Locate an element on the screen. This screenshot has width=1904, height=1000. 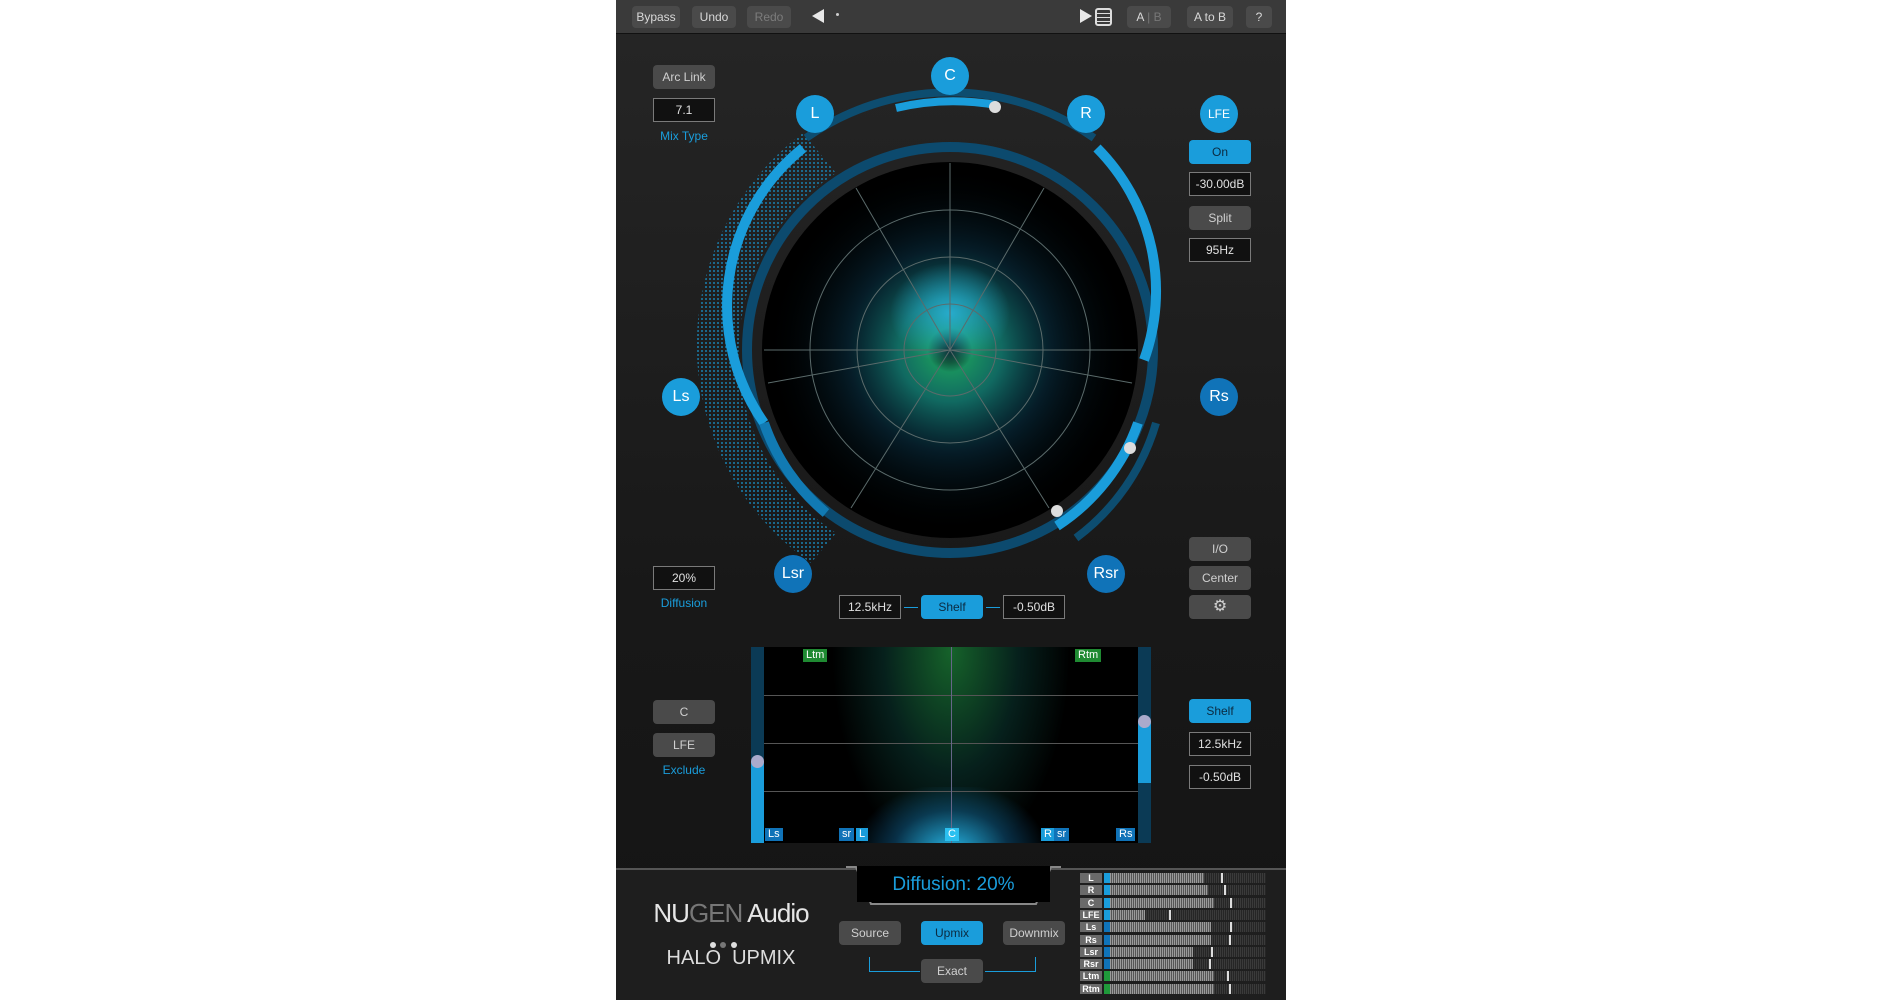
meter-label: Rs is located at coordinates (1091, 939).